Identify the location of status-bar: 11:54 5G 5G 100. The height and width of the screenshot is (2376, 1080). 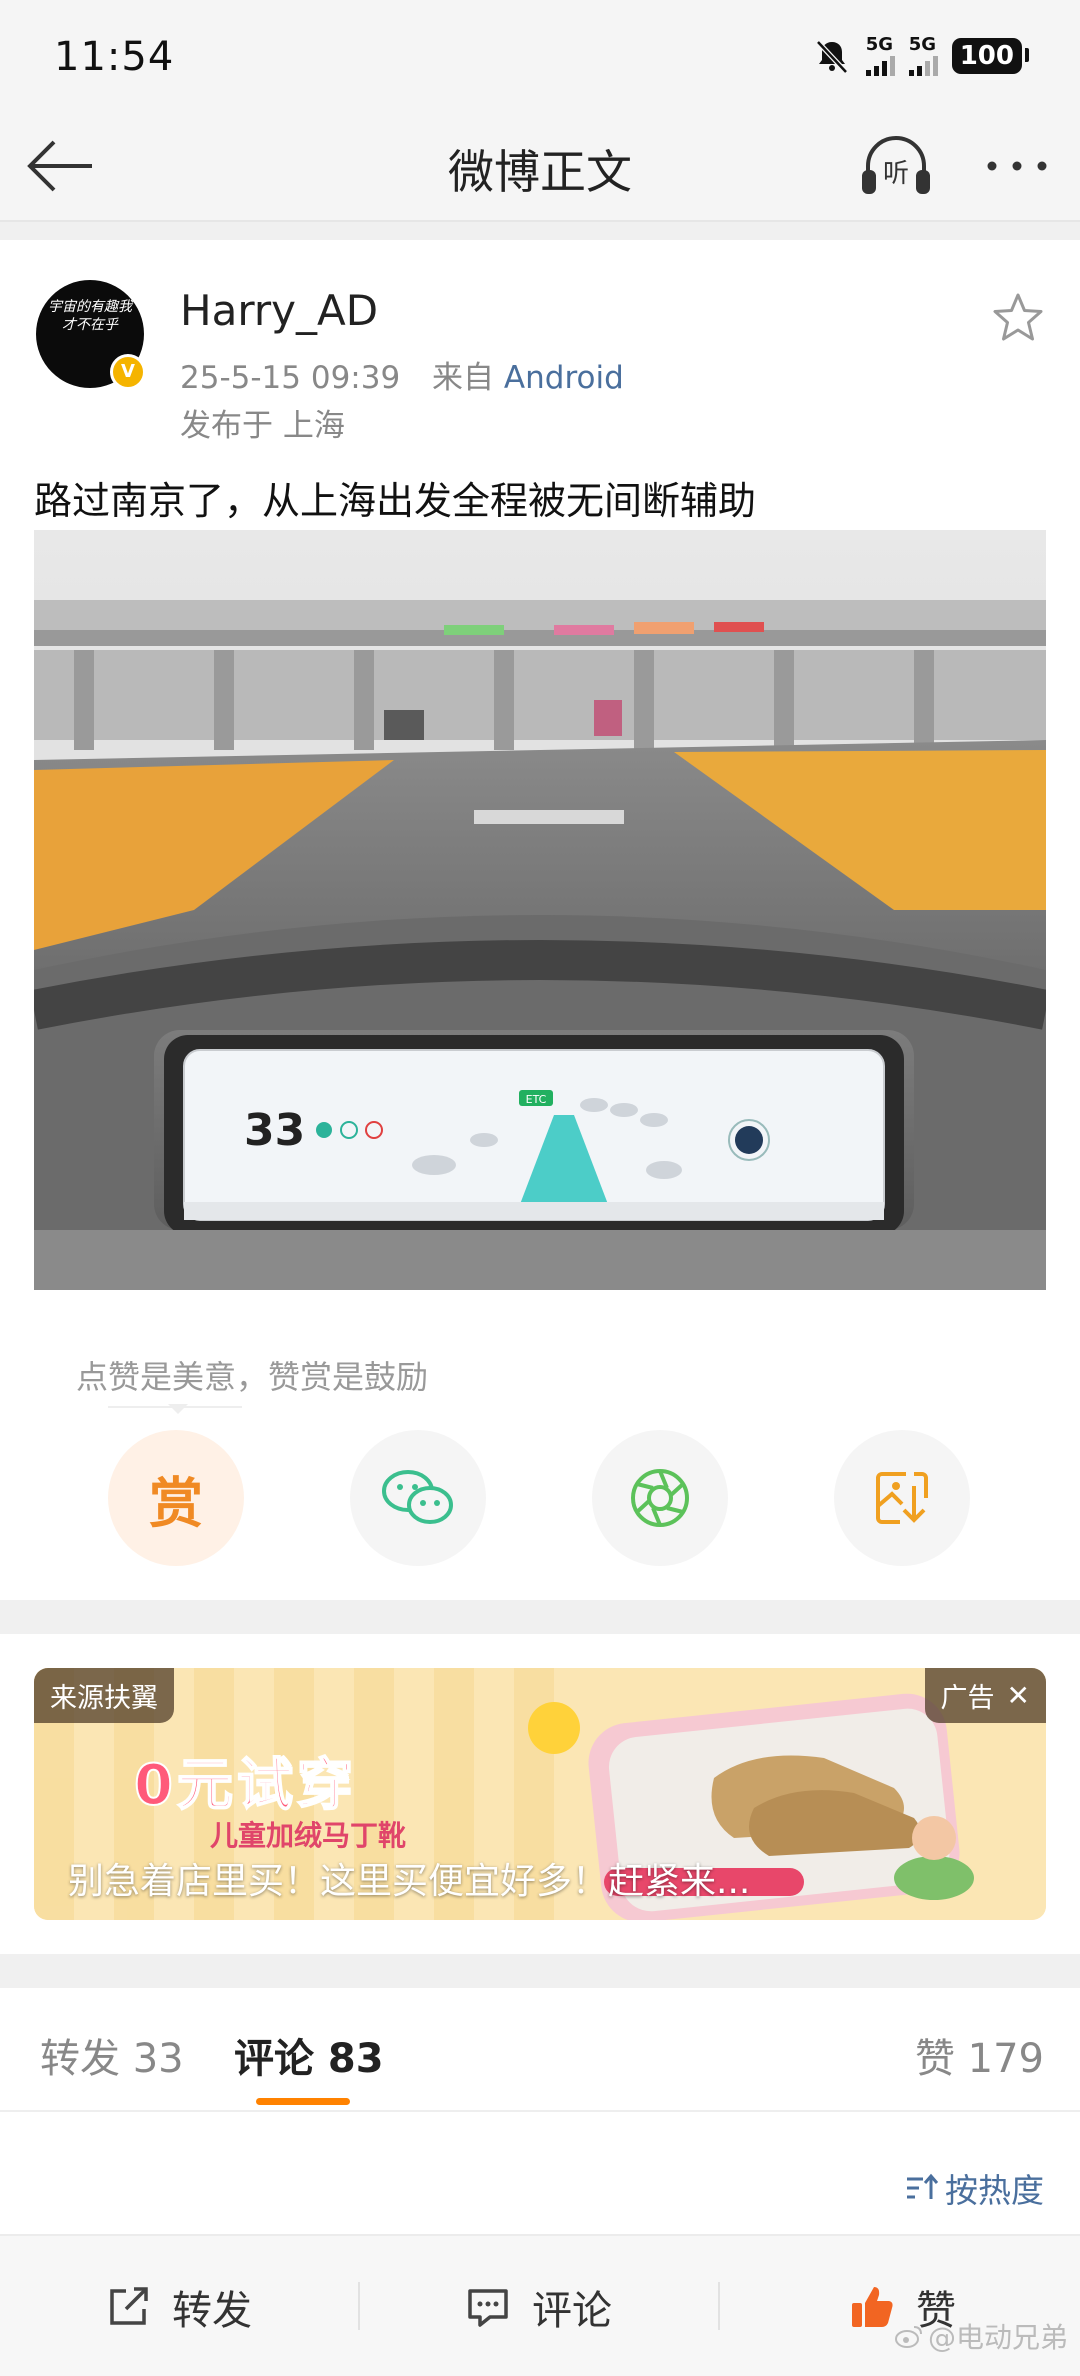
(540, 55).